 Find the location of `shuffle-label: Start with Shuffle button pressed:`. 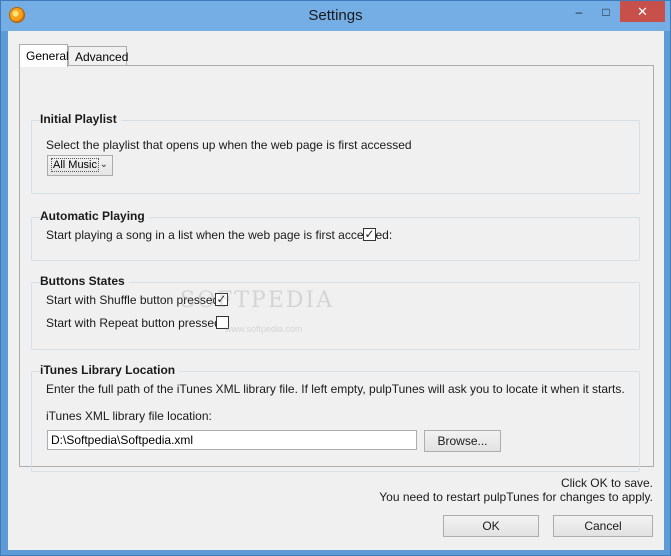

shuffle-label: Start with Shuffle button pressed: is located at coordinates (134, 300).